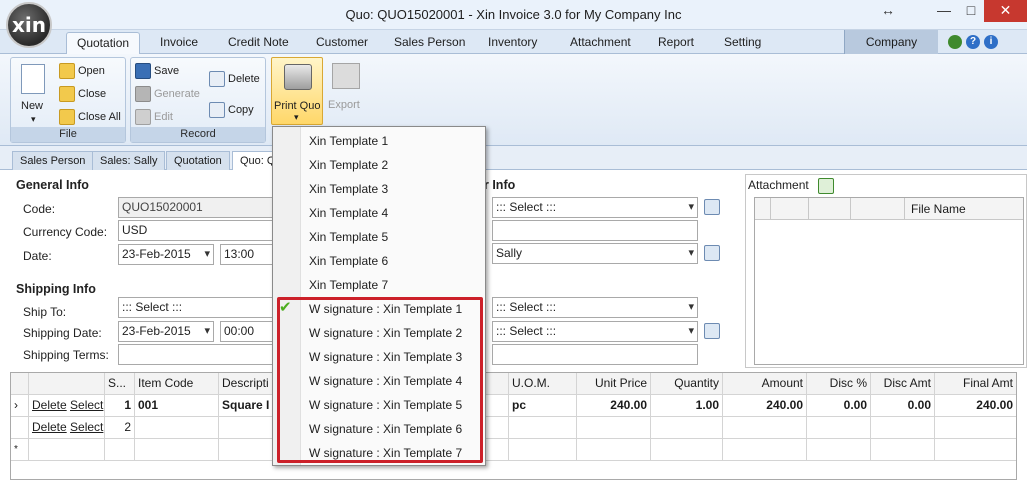 The width and height of the screenshot is (1027, 480). What do you see at coordinates (247, 254) in the screenshot?
I see `time-field: 13:00` at bounding box center [247, 254].